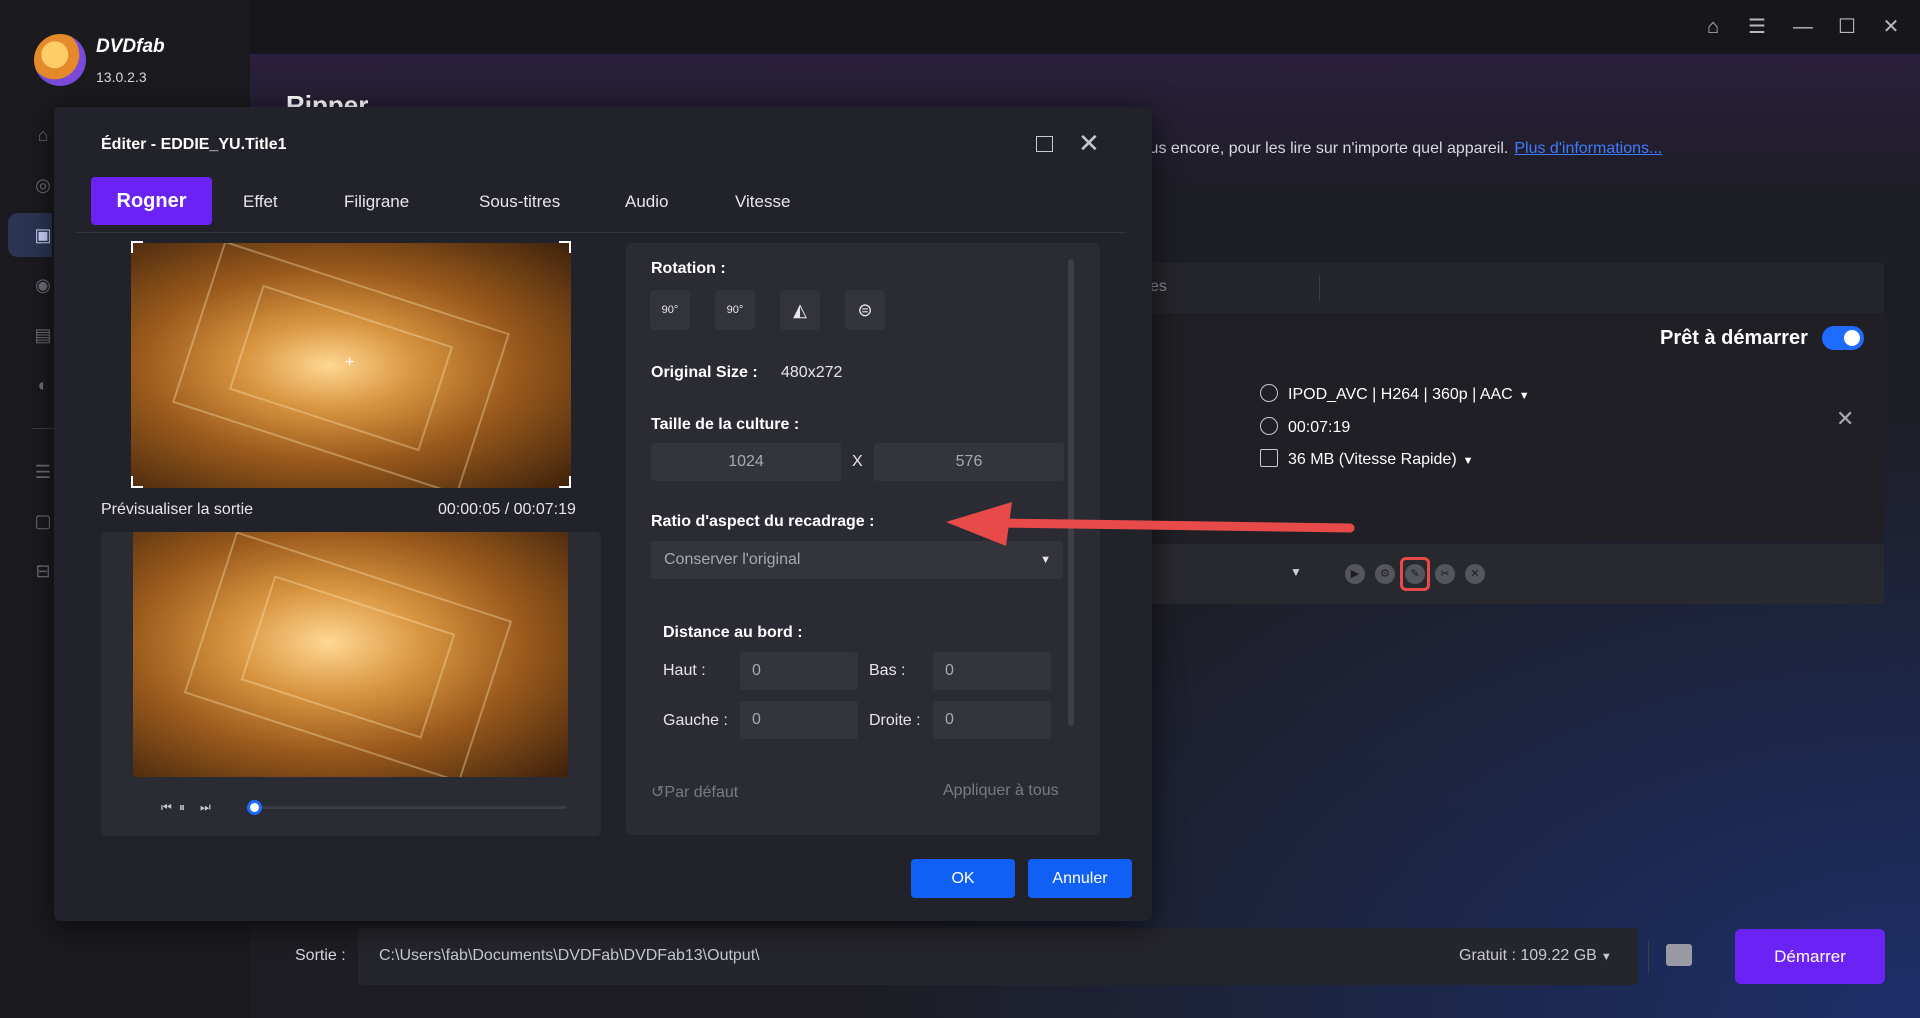  What do you see at coordinates (1269, 393) in the screenshot?
I see `profile-icon` at bounding box center [1269, 393].